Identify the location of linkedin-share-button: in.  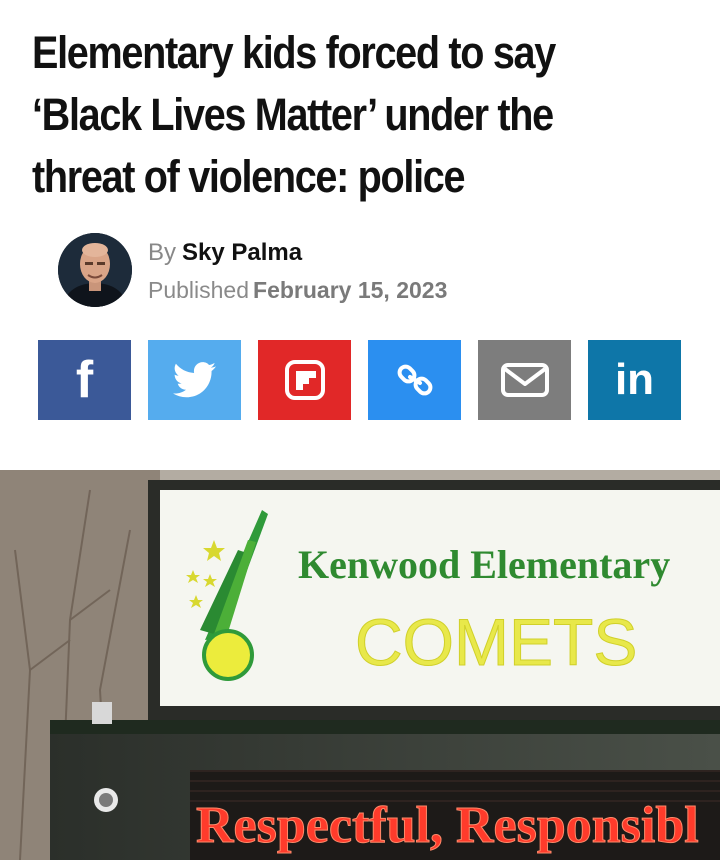
(634, 380).